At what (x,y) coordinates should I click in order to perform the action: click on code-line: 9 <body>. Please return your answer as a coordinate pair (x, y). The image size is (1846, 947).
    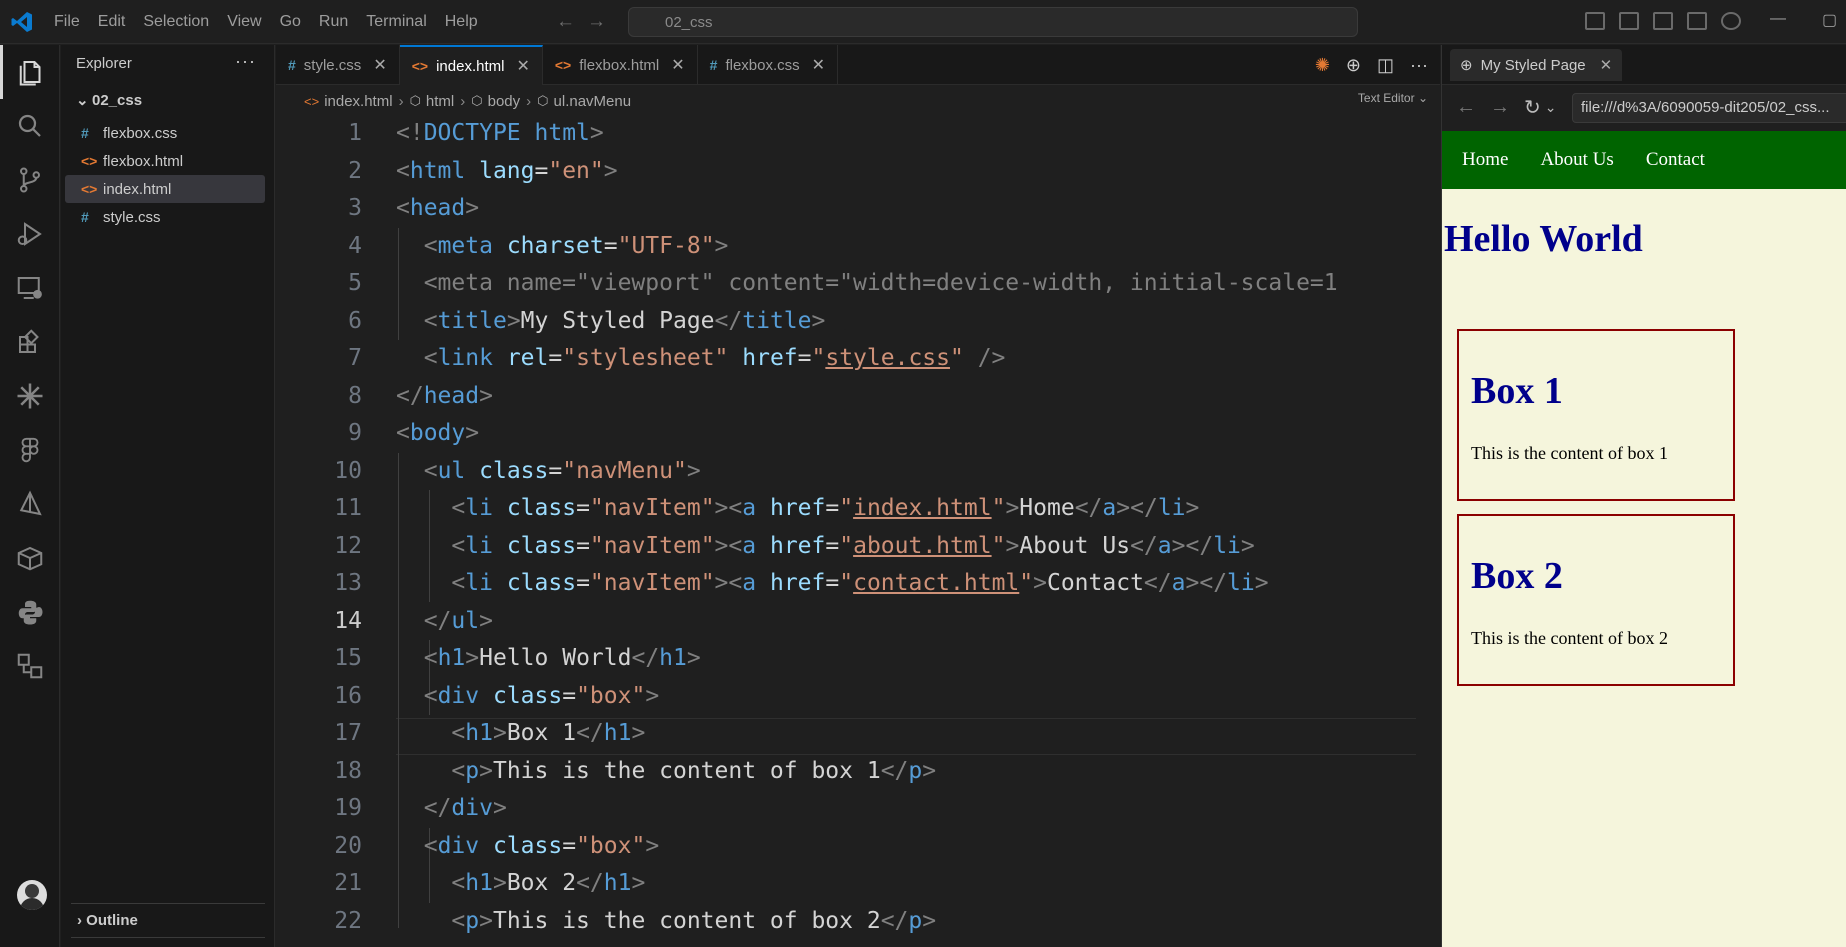
    Looking at the image, I should click on (846, 434).